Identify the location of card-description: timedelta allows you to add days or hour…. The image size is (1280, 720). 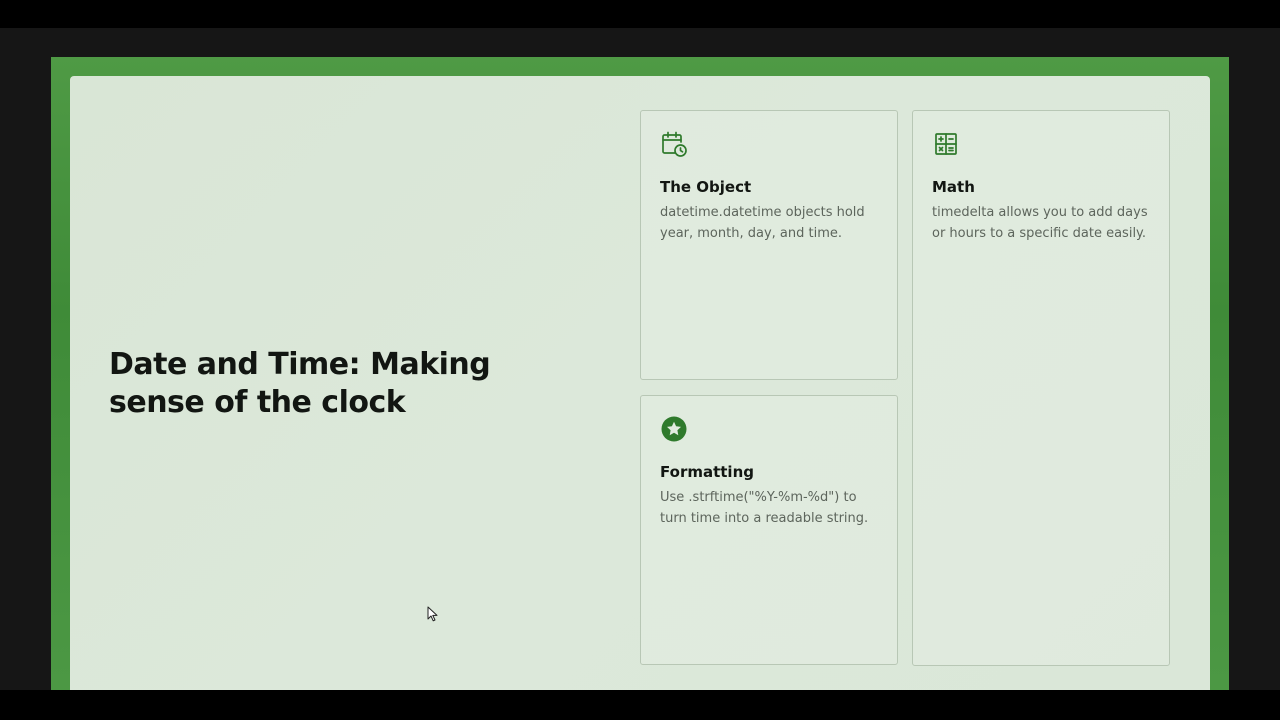
(1040, 223).